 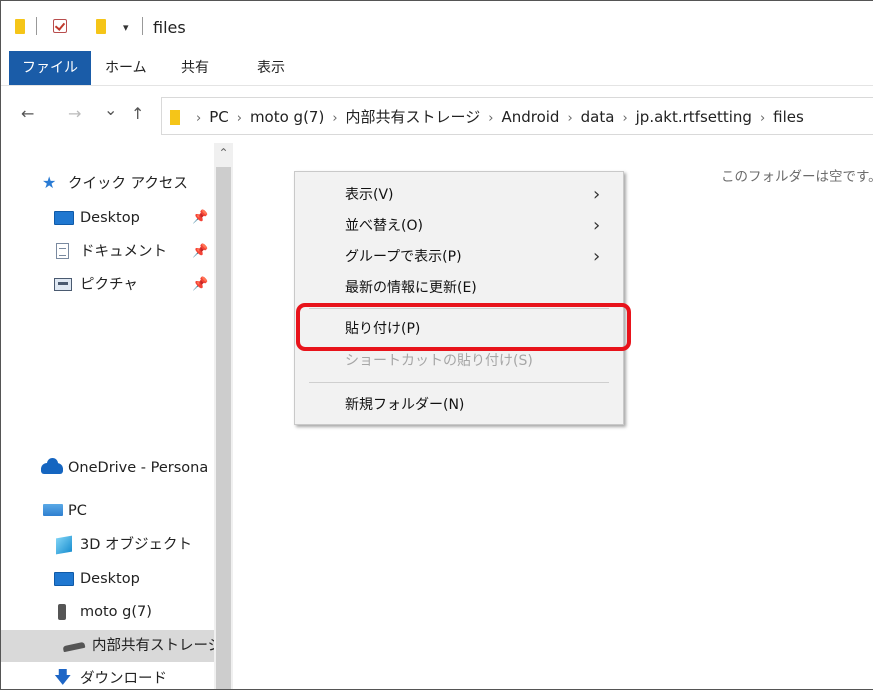 I want to click on breadcrumb-moto-g7: moto g(7), so click(x=287, y=117).